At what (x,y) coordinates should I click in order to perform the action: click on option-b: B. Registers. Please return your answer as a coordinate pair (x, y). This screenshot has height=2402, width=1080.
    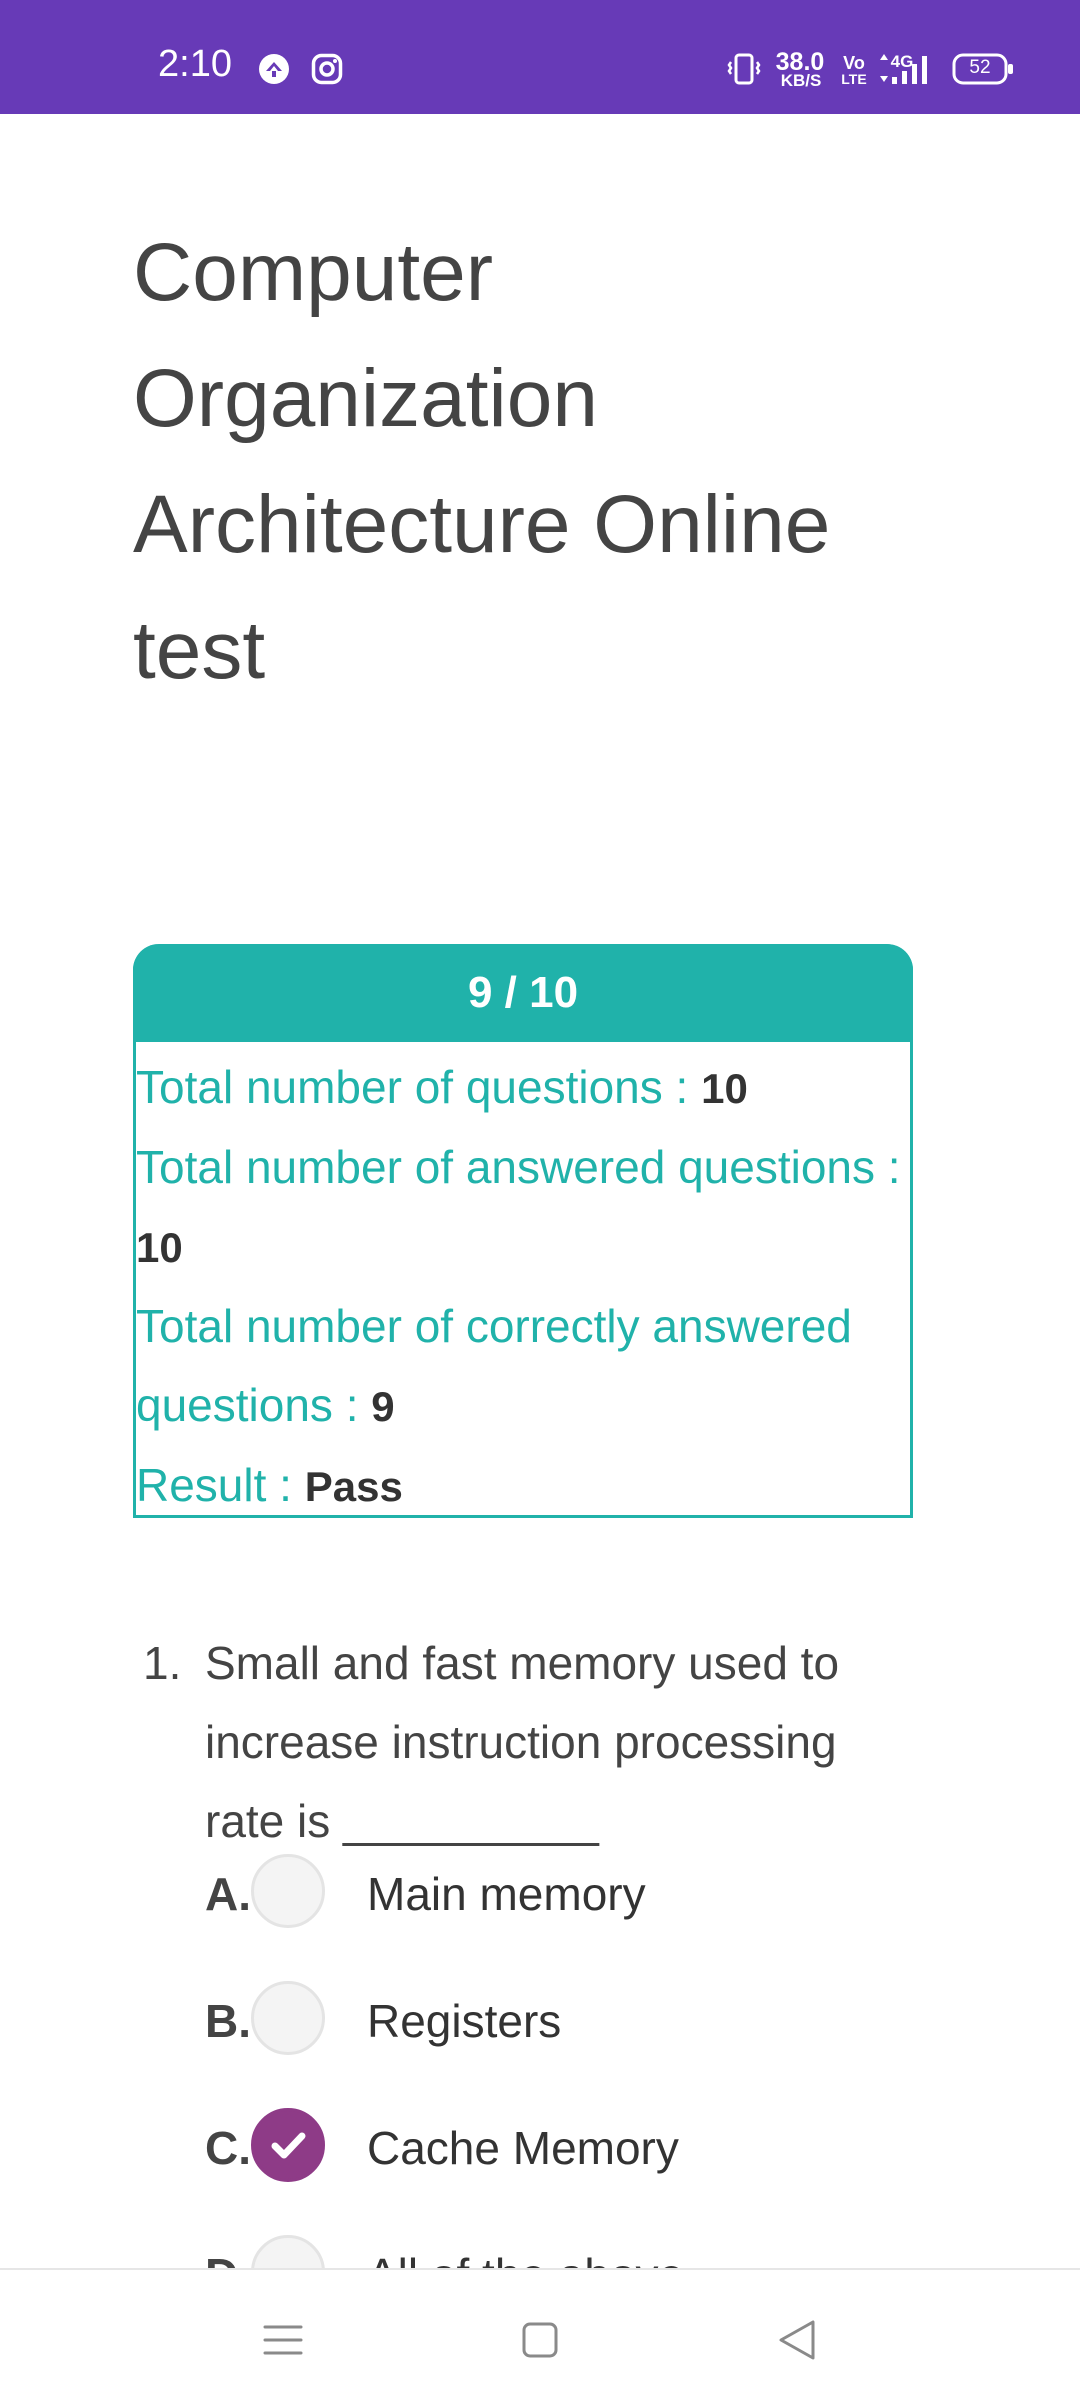
    Looking at the image, I should click on (565, 2021).